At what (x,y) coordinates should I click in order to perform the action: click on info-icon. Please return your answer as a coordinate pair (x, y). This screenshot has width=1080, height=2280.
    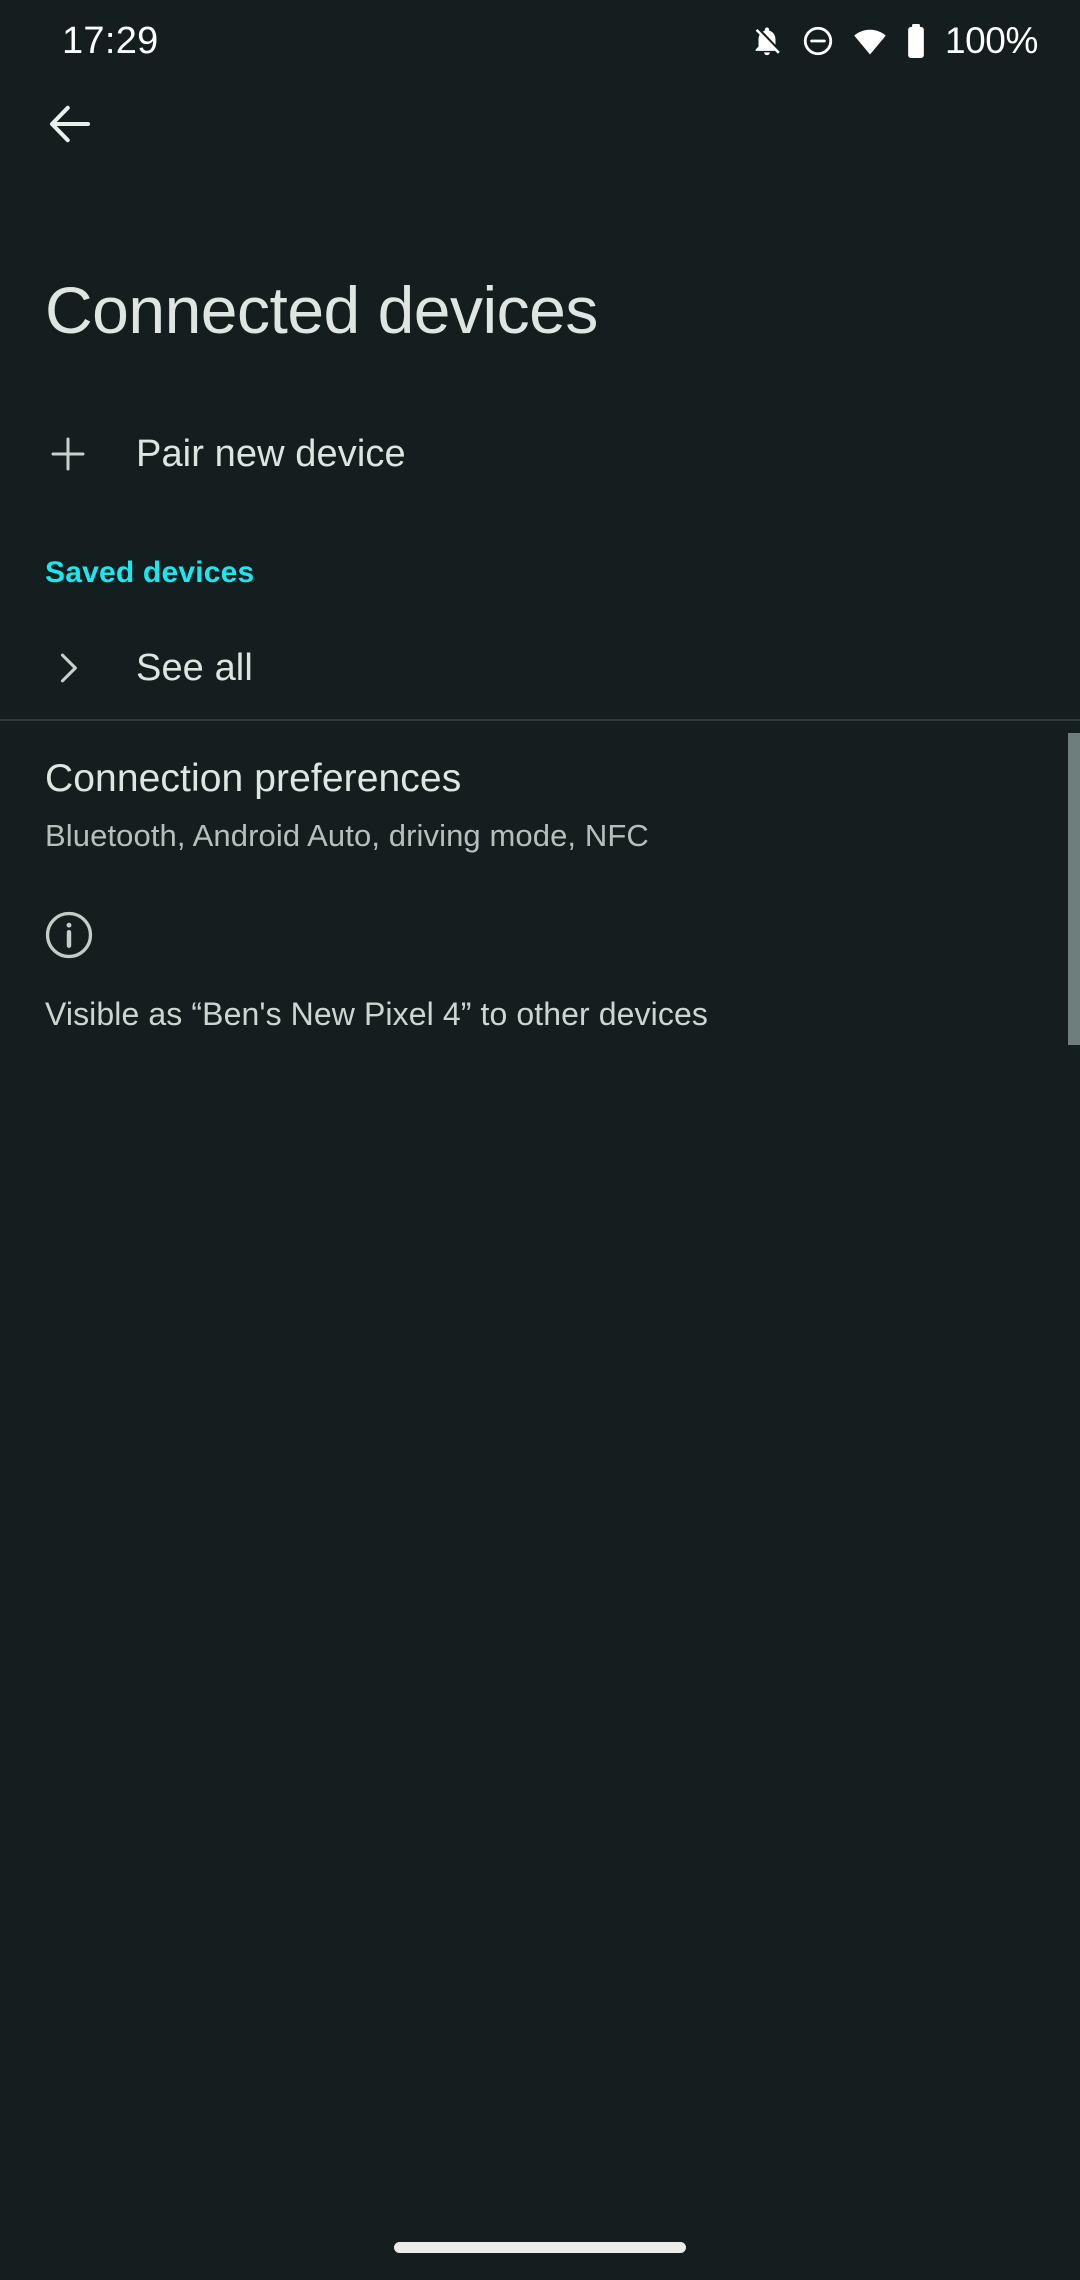
    Looking at the image, I should click on (69, 935).